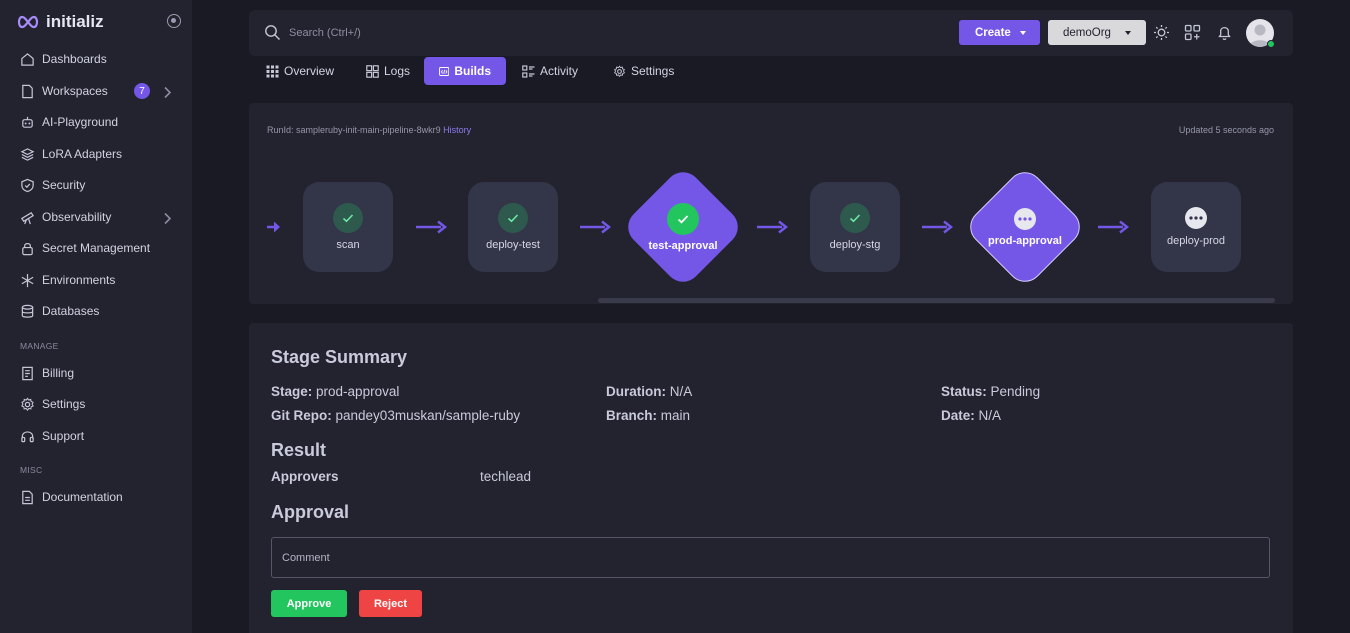  I want to click on field-label: Stage:, so click(292, 391).